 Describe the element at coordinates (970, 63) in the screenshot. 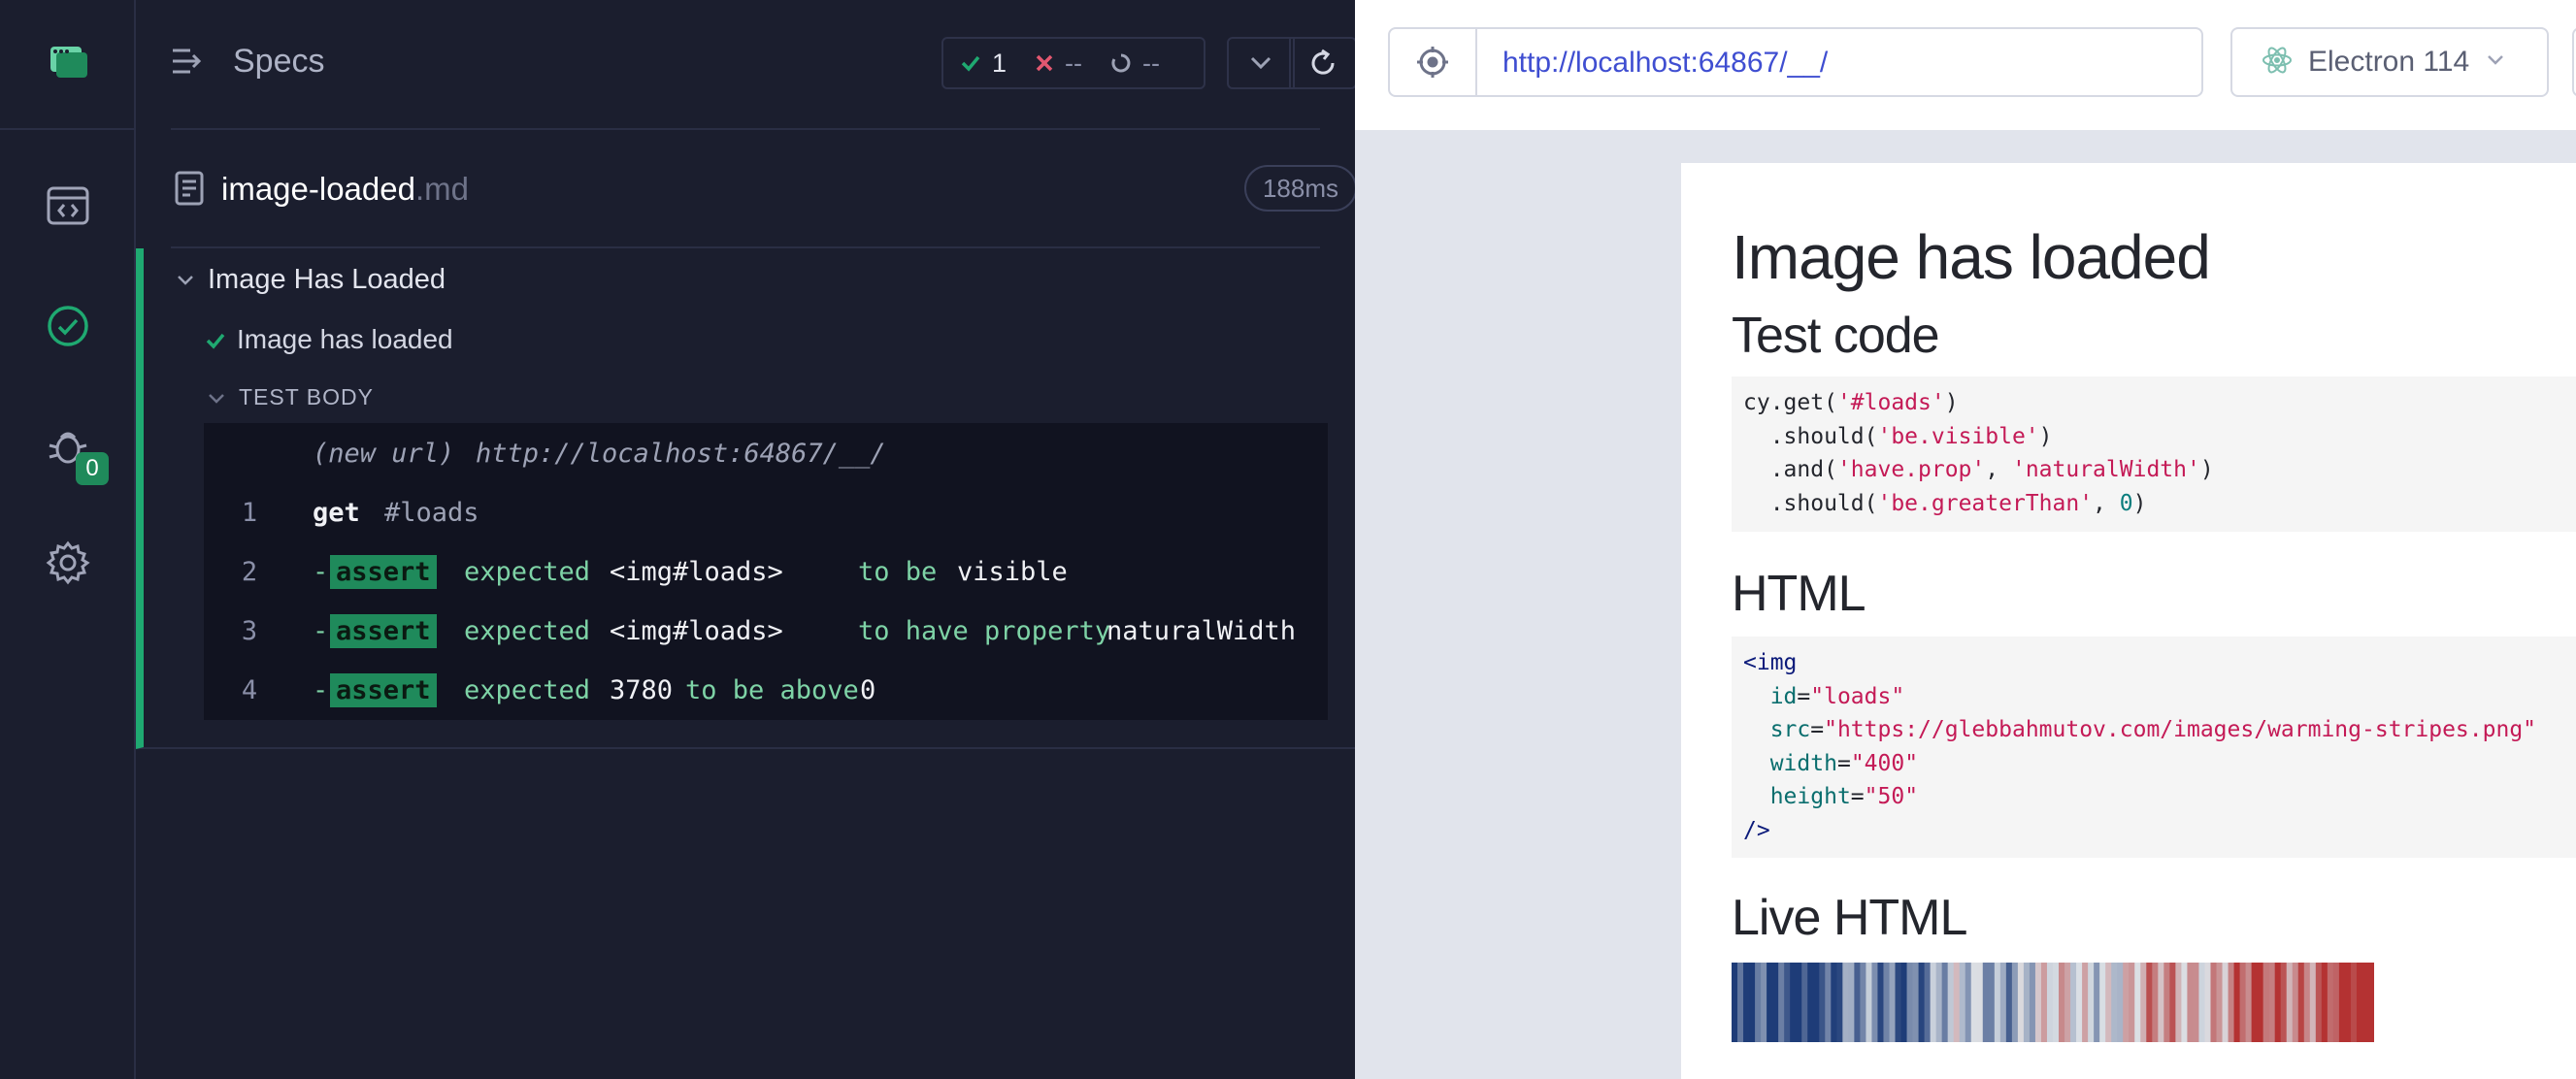

I see `check-icon` at that location.